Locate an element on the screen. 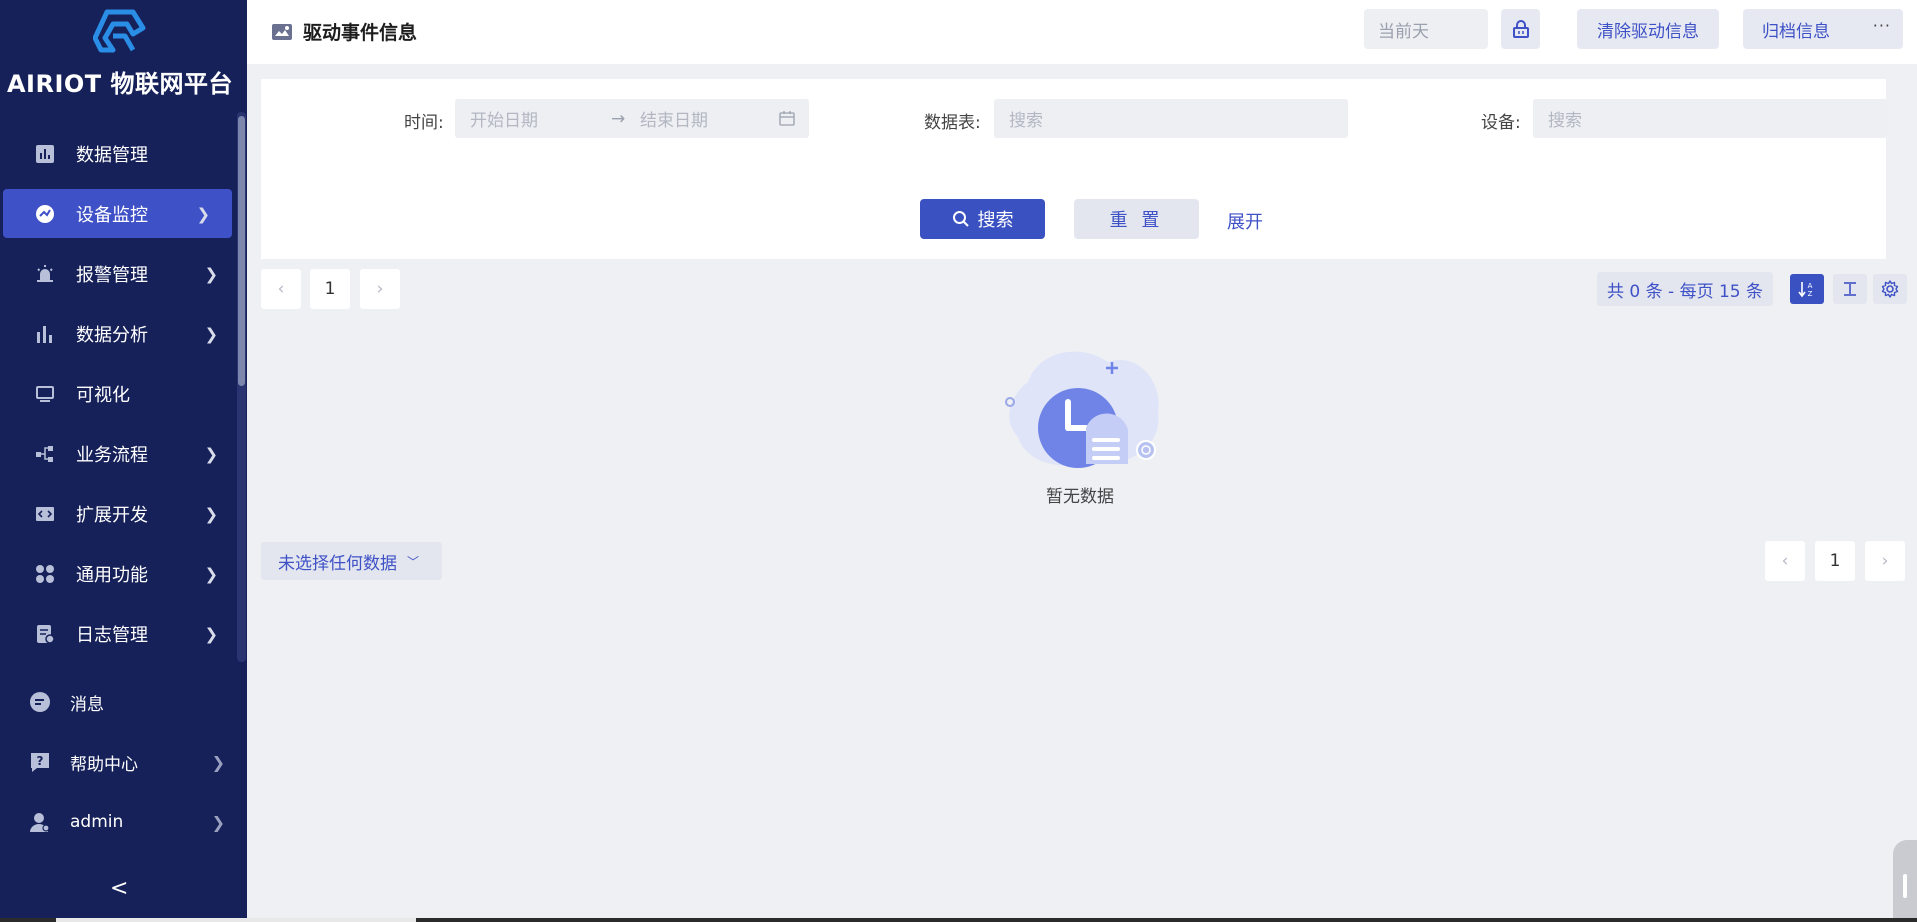  device-label: 设备: is located at coordinates (1501, 123).